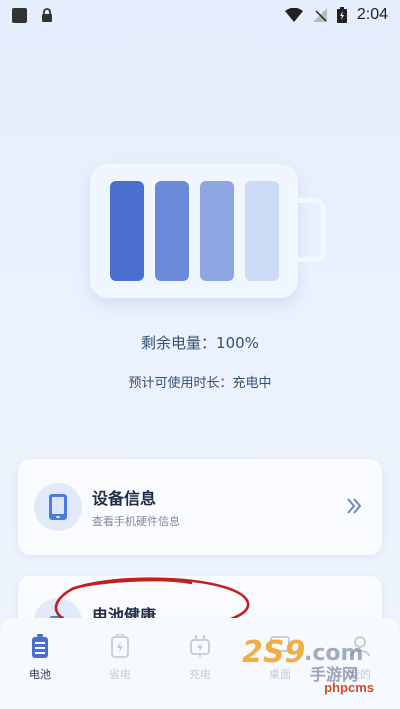 The image size is (400, 709). I want to click on remaining-charge-label: 剩余电量：100%, so click(200, 343).